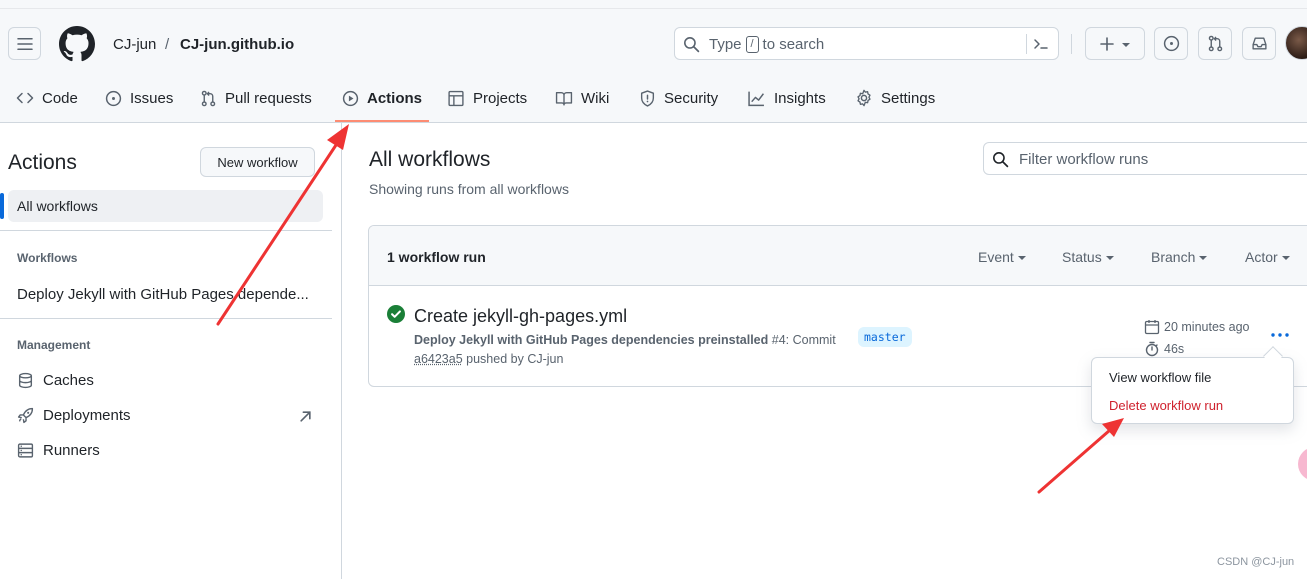 The image size is (1307, 579). Describe the element at coordinates (430, 159) in the screenshot. I see `page-title: All workflows` at that location.